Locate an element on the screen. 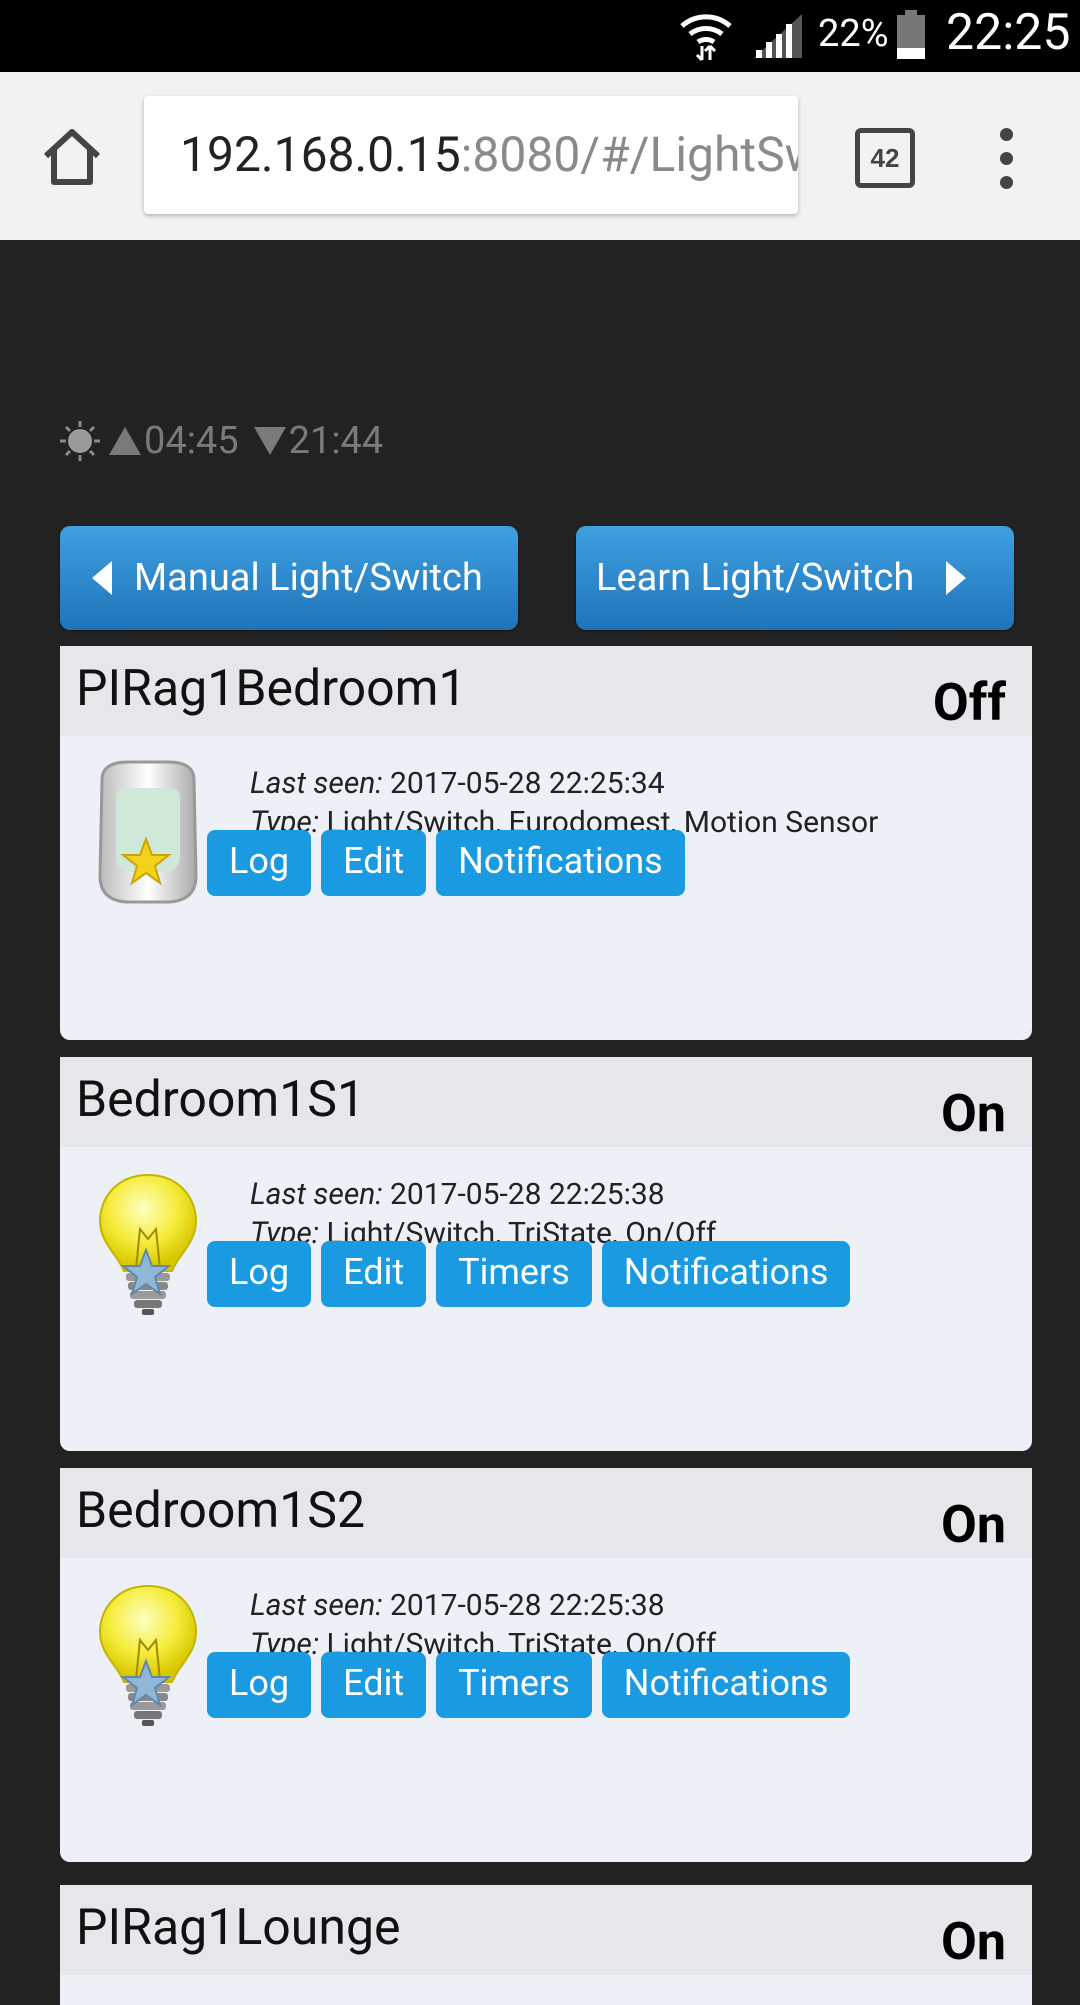 This screenshot has width=1080, height=2005. address-bar: 192.168.0.15:8080/#/LightSwitches is located at coordinates (471, 155).